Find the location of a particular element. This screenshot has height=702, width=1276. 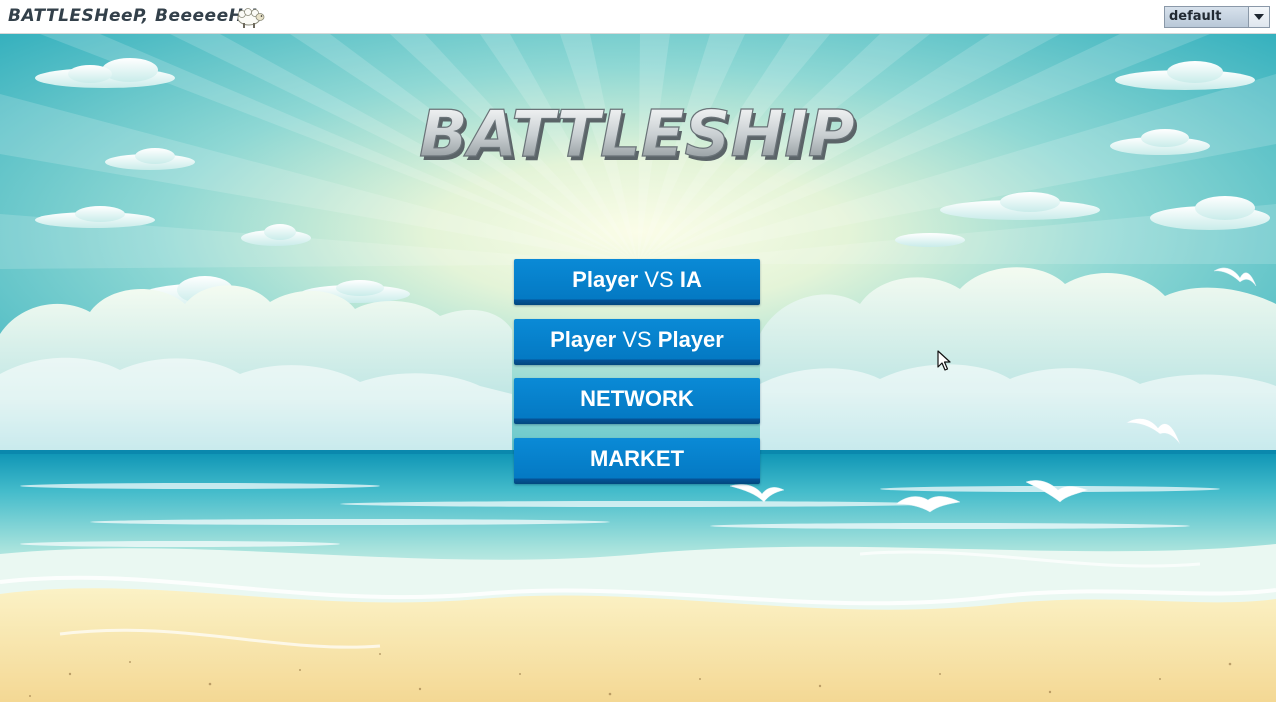

mouse-pointer-icon is located at coordinates (944, 360).